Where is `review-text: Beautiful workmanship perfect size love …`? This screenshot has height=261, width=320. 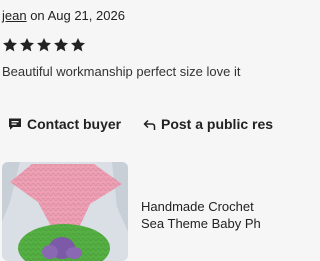
review-text: Beautiful workmanship perfect size love … is located at coordinates (121, 71).